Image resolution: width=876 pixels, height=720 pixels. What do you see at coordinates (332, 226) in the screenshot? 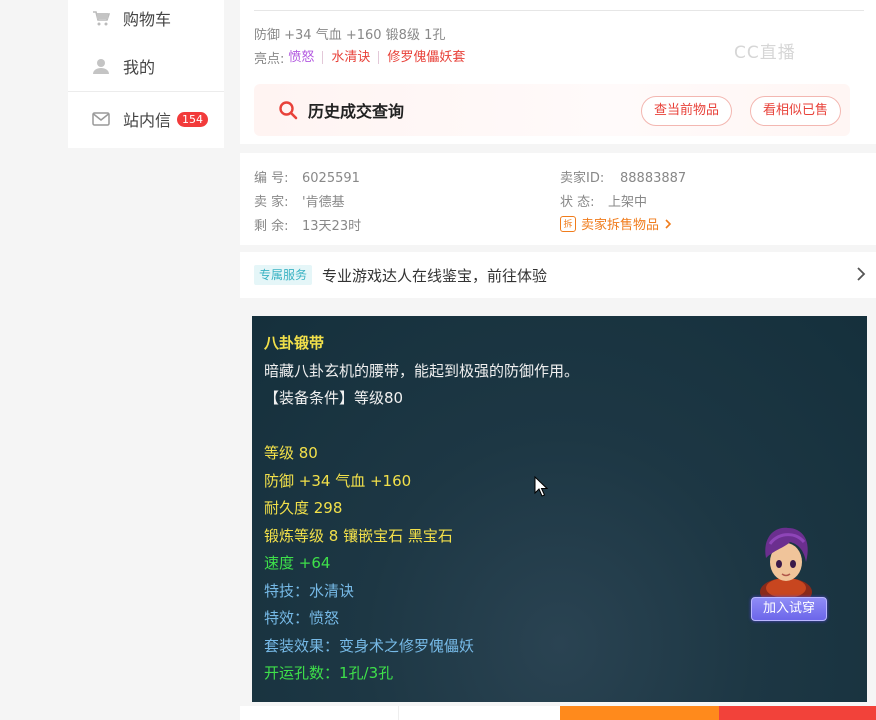
I see `remaining-value: 13天23时` at bounding box center [332, 226].